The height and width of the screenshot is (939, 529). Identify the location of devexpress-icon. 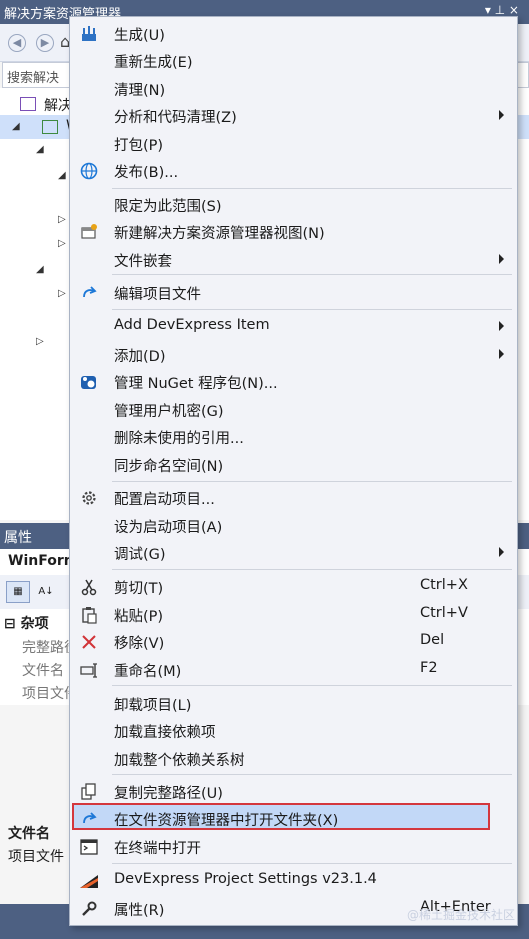
(89, 881).